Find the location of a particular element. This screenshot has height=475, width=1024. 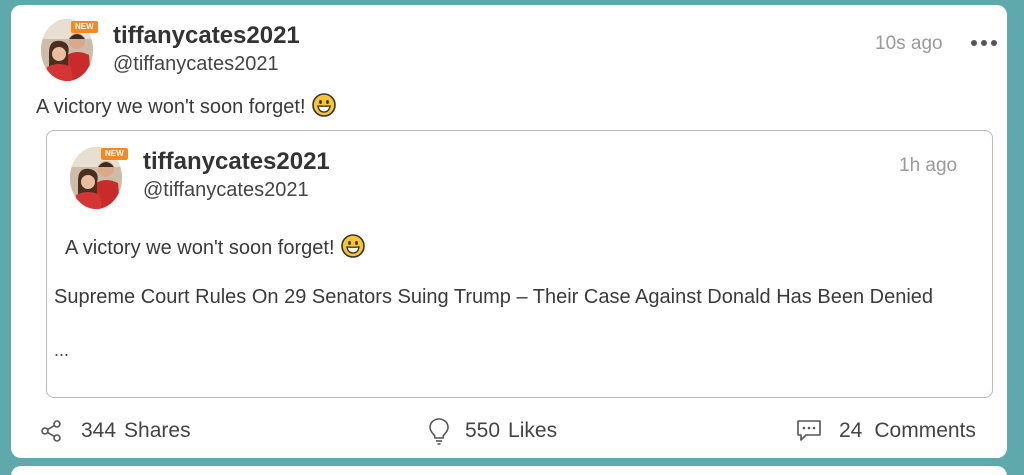

author-username: tiffanycates2021 is located at coordinates (206, 36).